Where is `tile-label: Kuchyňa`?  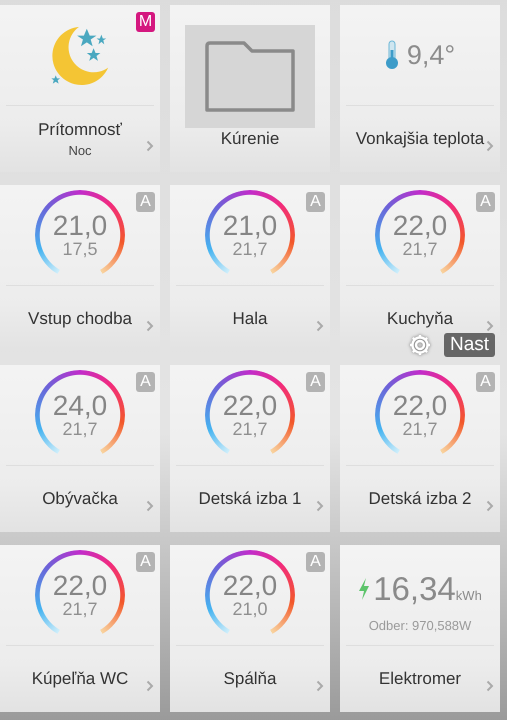 tile-label: Kuchyňa is located at coordinates (420, 319).